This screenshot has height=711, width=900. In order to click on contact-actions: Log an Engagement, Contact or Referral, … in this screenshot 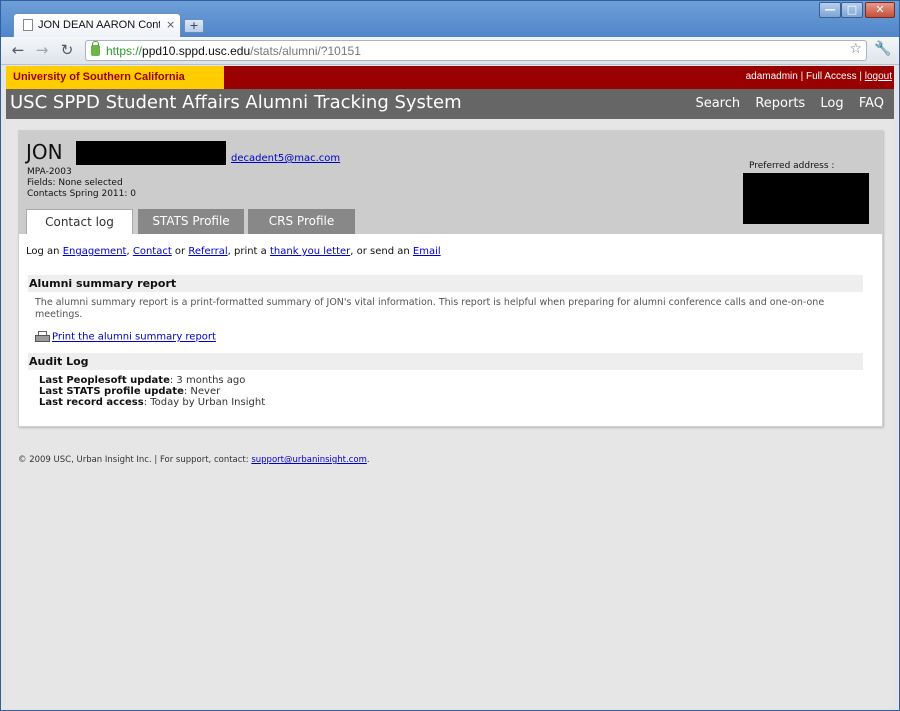, I will do `click(233, 251)`.